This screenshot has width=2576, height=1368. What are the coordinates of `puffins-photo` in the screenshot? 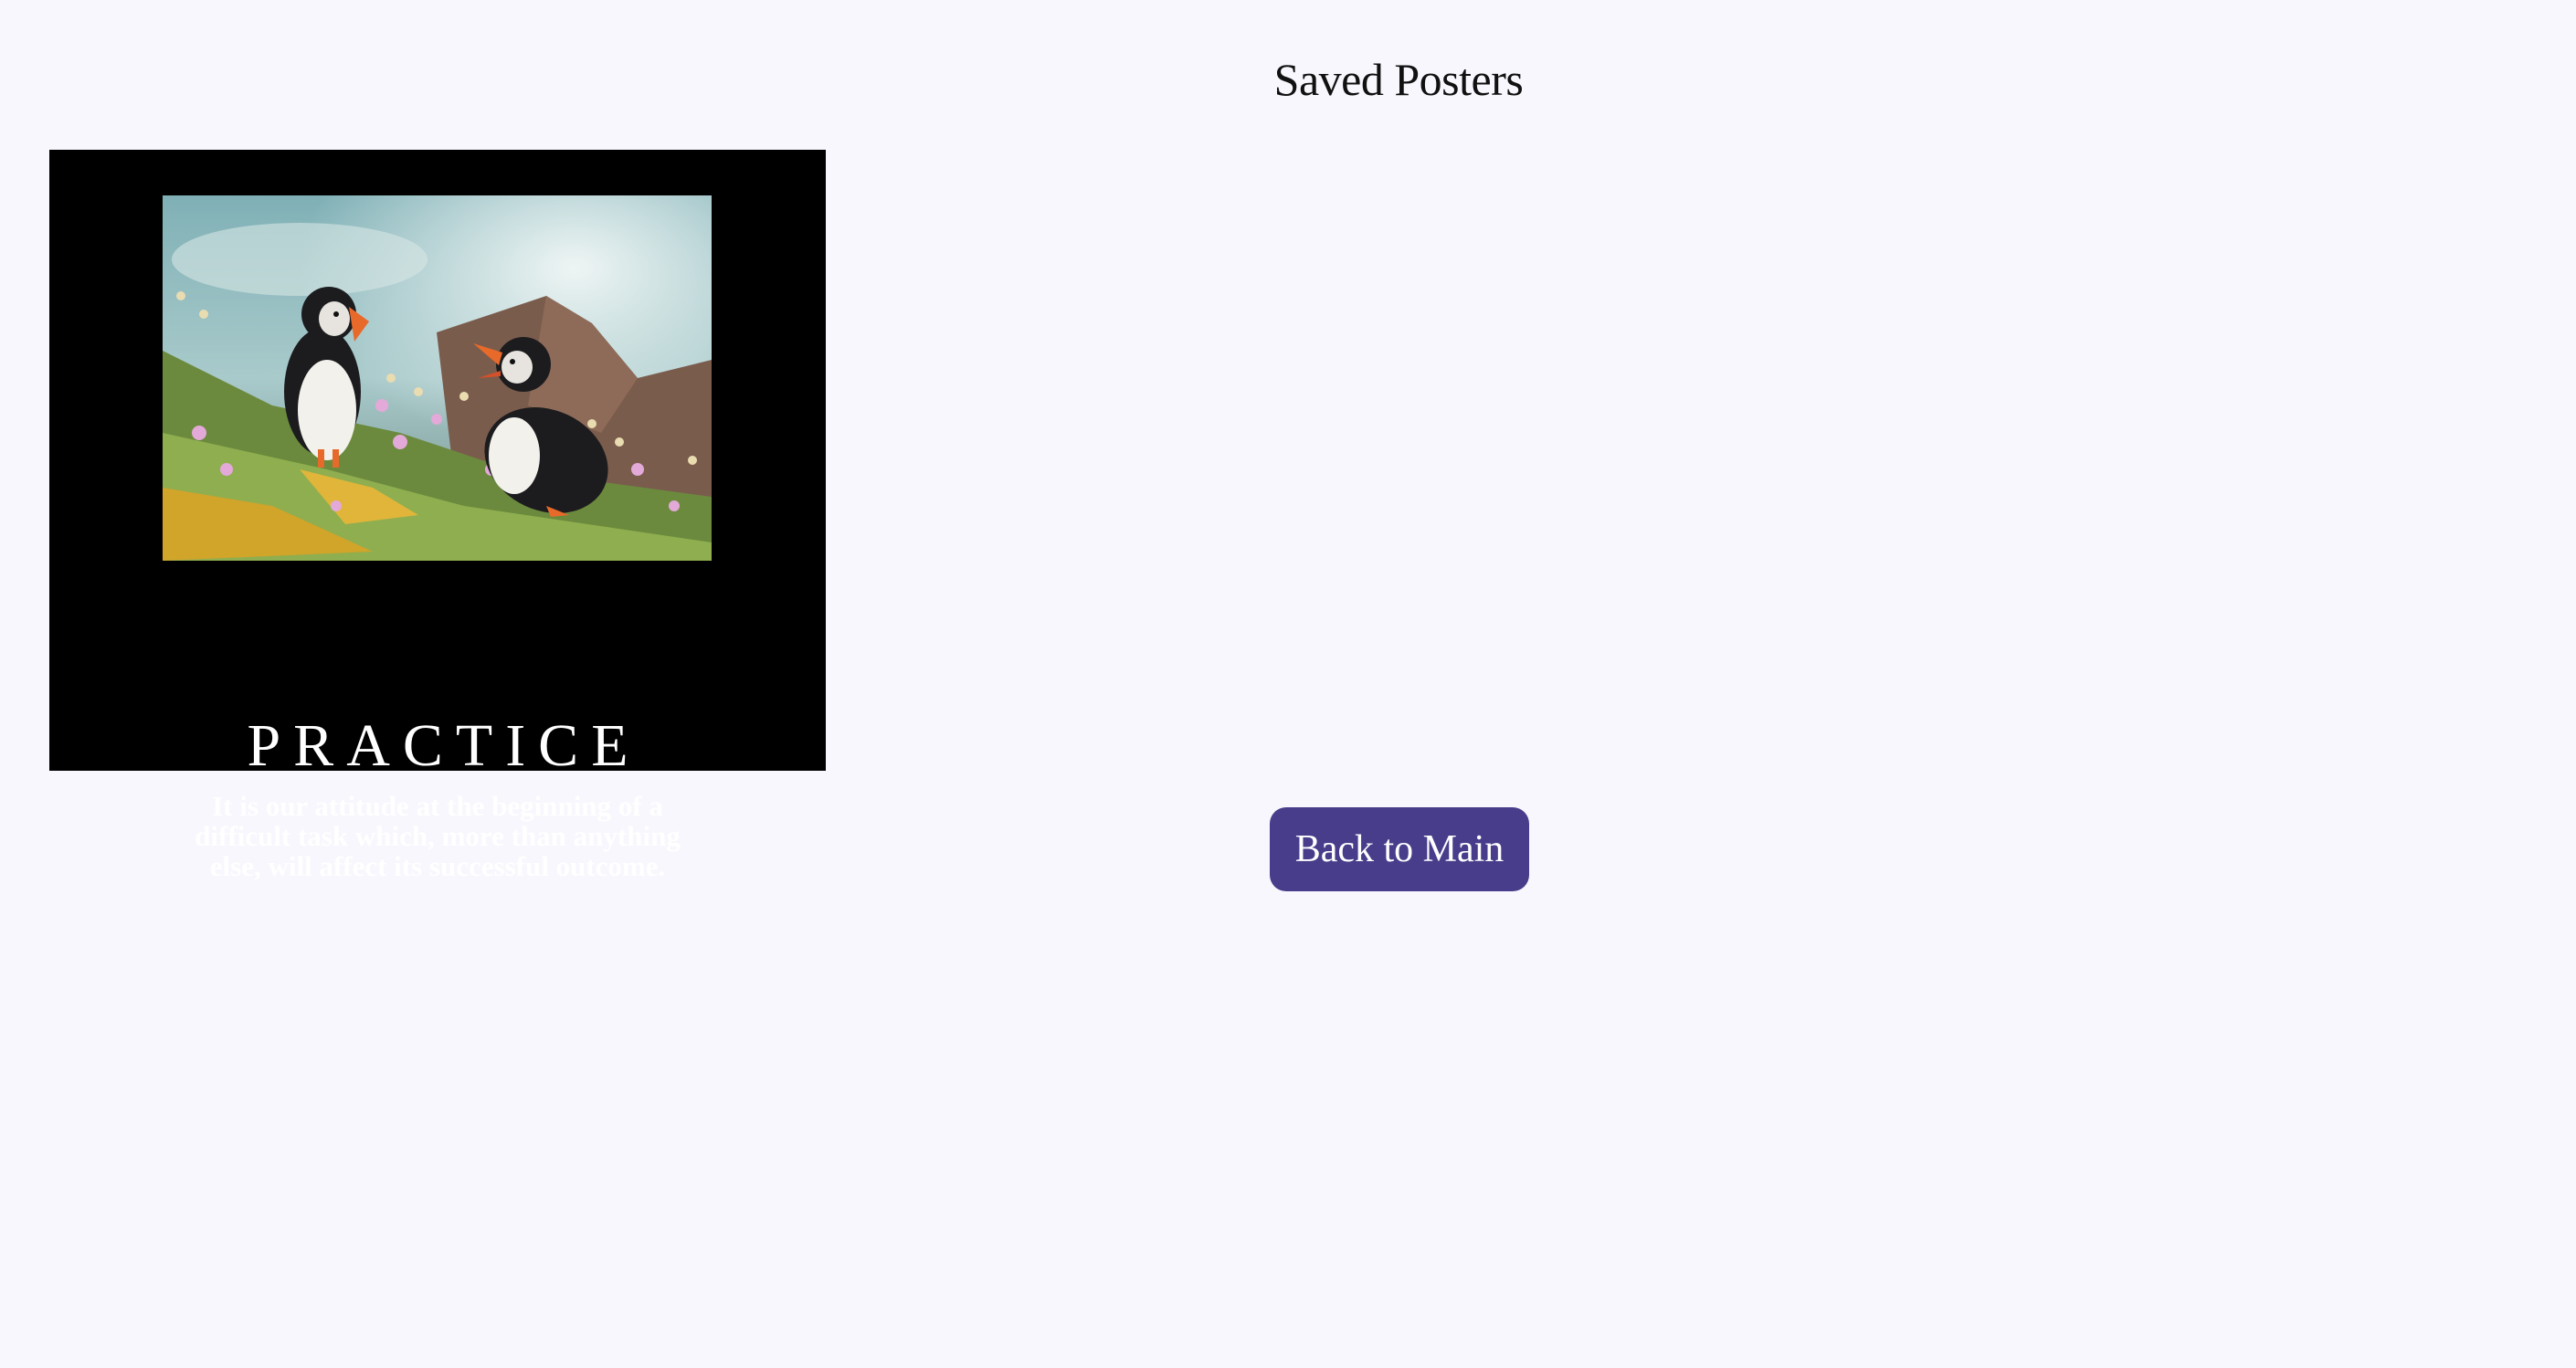 It's located at (437, 378).